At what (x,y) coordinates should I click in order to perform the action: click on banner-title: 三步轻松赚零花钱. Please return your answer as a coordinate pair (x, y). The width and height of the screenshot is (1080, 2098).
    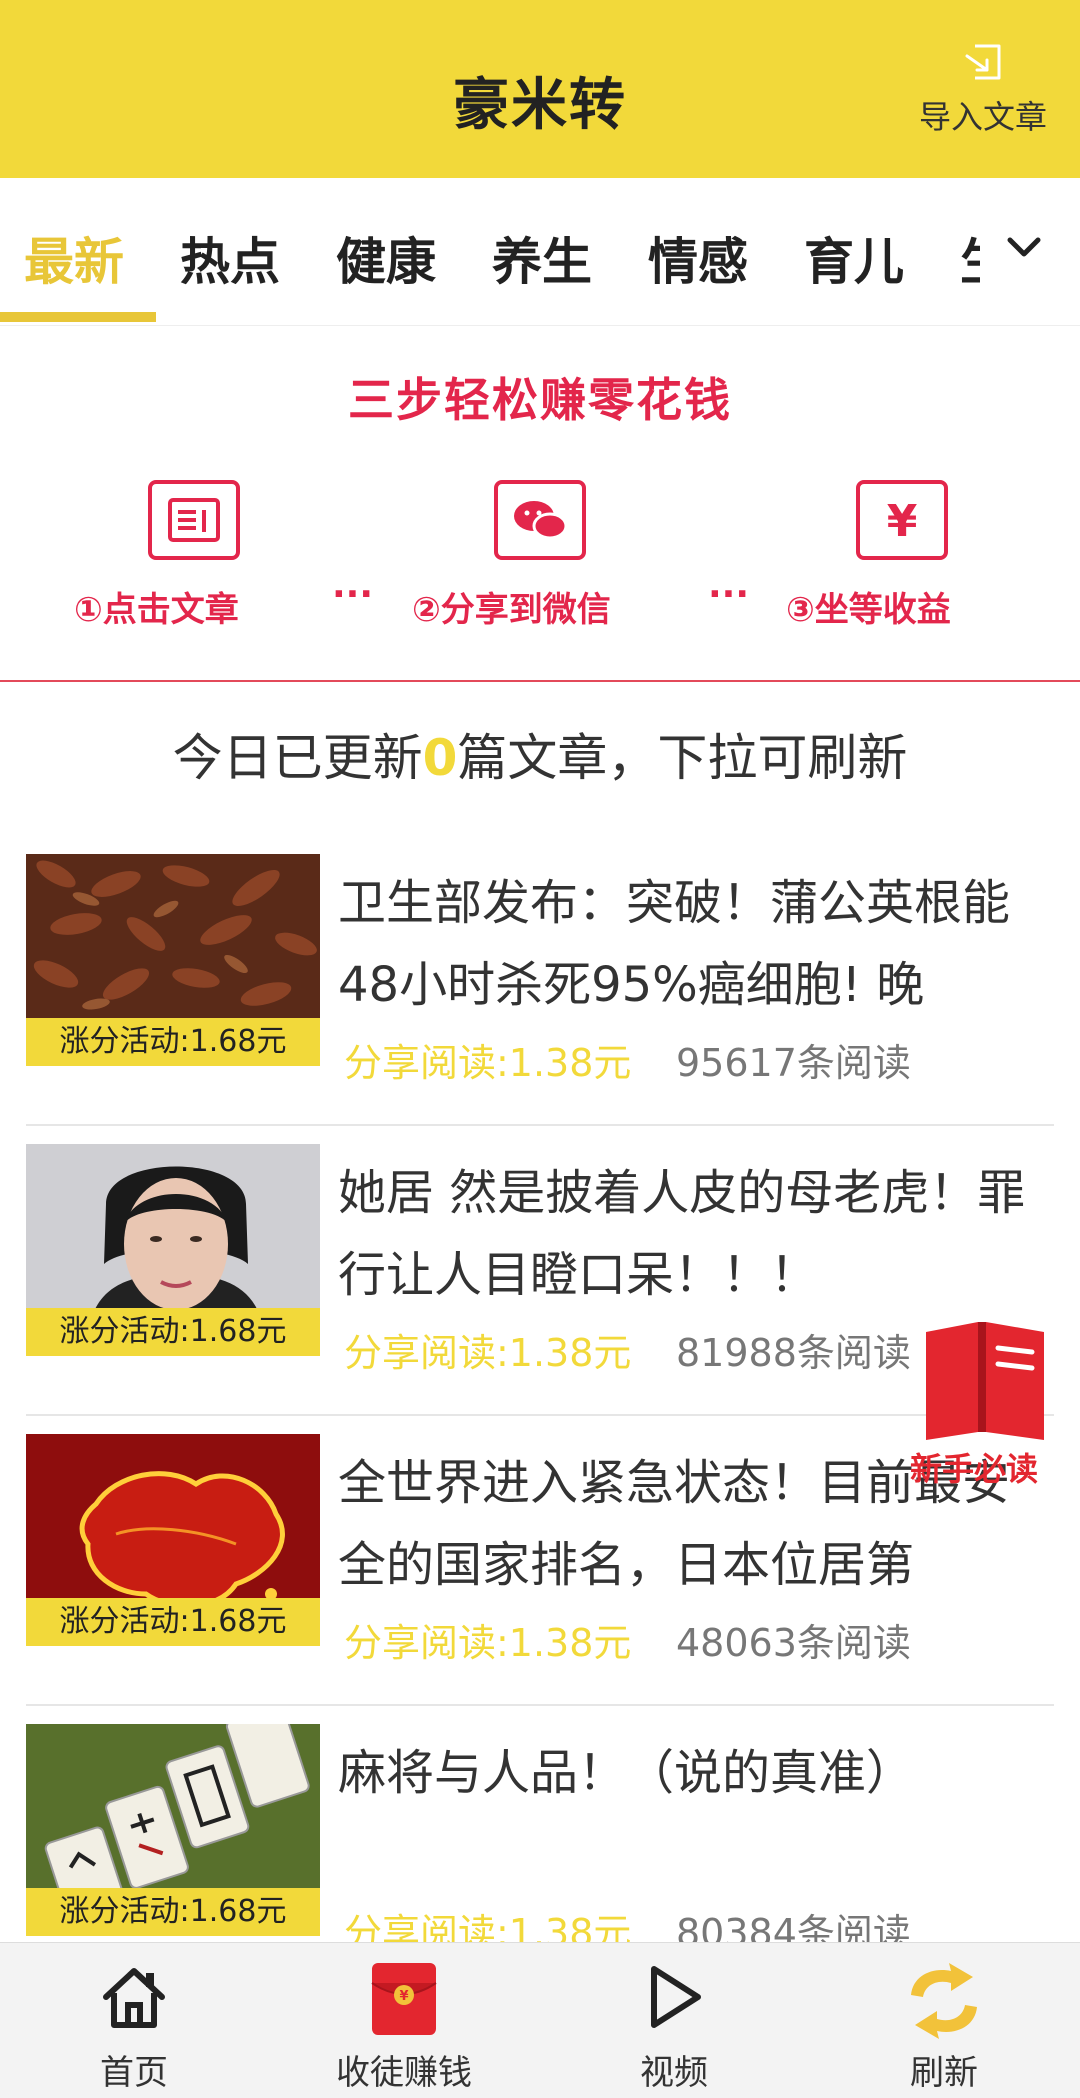
    Looking at the image, I should click on (540, 400).